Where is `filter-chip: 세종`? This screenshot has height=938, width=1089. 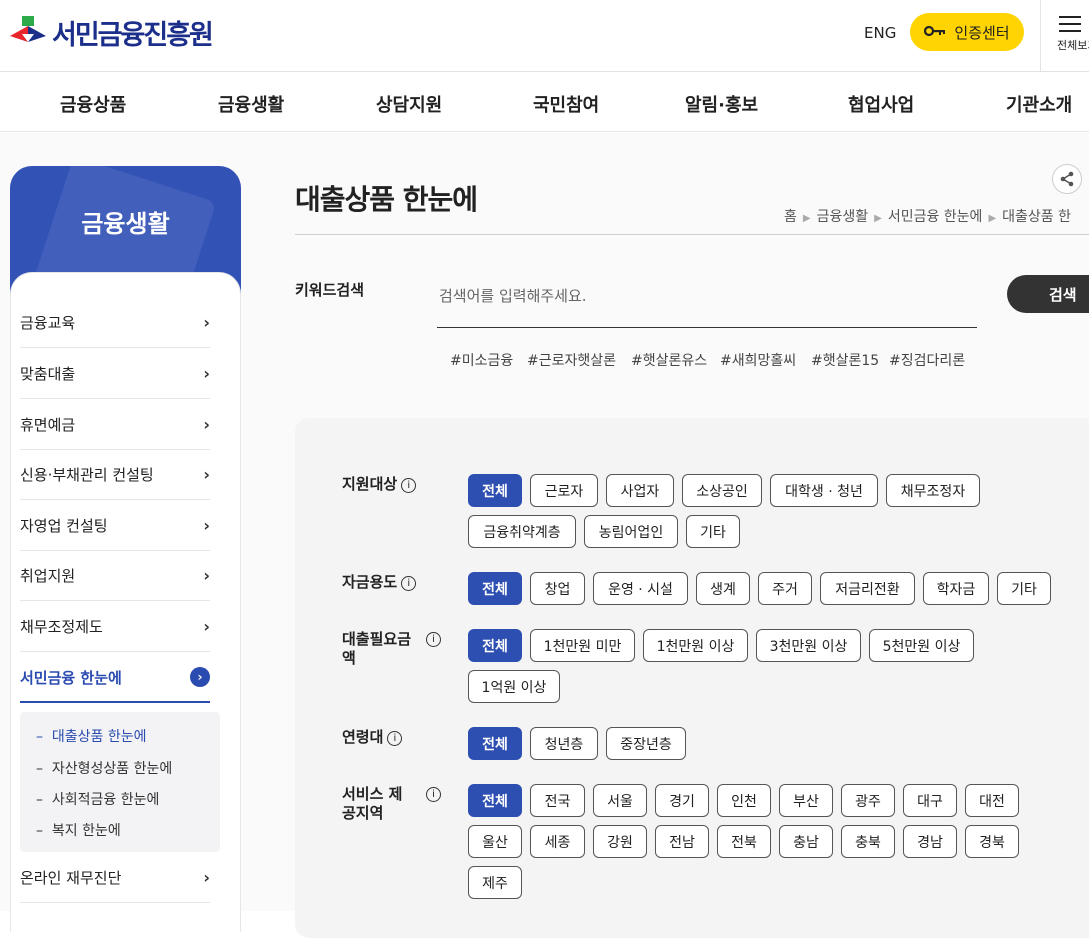
filter-chip: 세종 is located at coordinates (557, 841).